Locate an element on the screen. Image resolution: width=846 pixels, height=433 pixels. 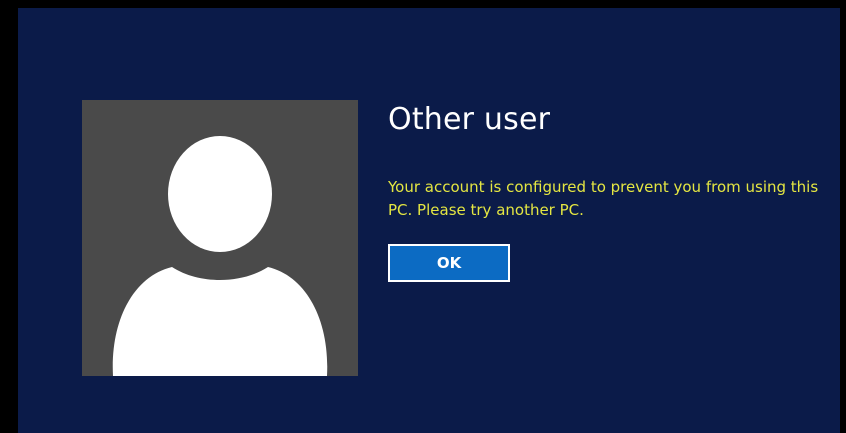
default-user-avatar-icon is located at coordinates (220, 256).